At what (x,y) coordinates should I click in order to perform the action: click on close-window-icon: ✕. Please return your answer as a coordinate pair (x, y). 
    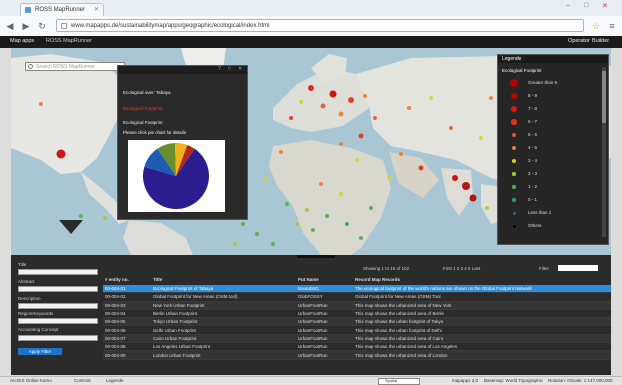
    Looking at the image, I should click on (605, 6).